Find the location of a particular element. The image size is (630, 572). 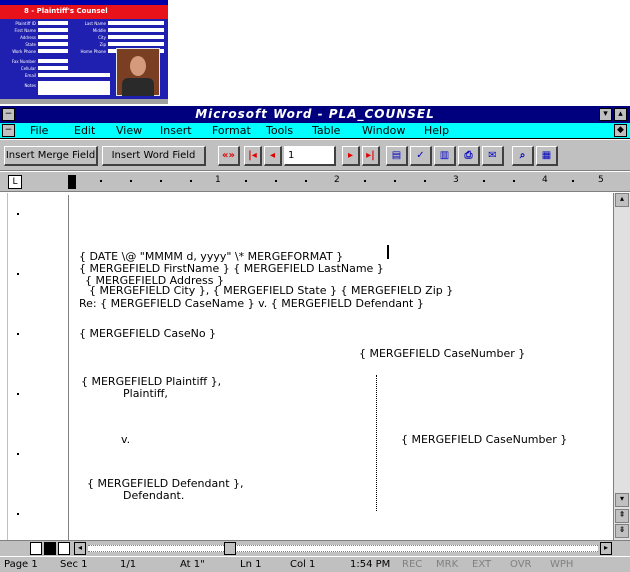

ruler-mark: 5 is located at coordinates (601, 180).